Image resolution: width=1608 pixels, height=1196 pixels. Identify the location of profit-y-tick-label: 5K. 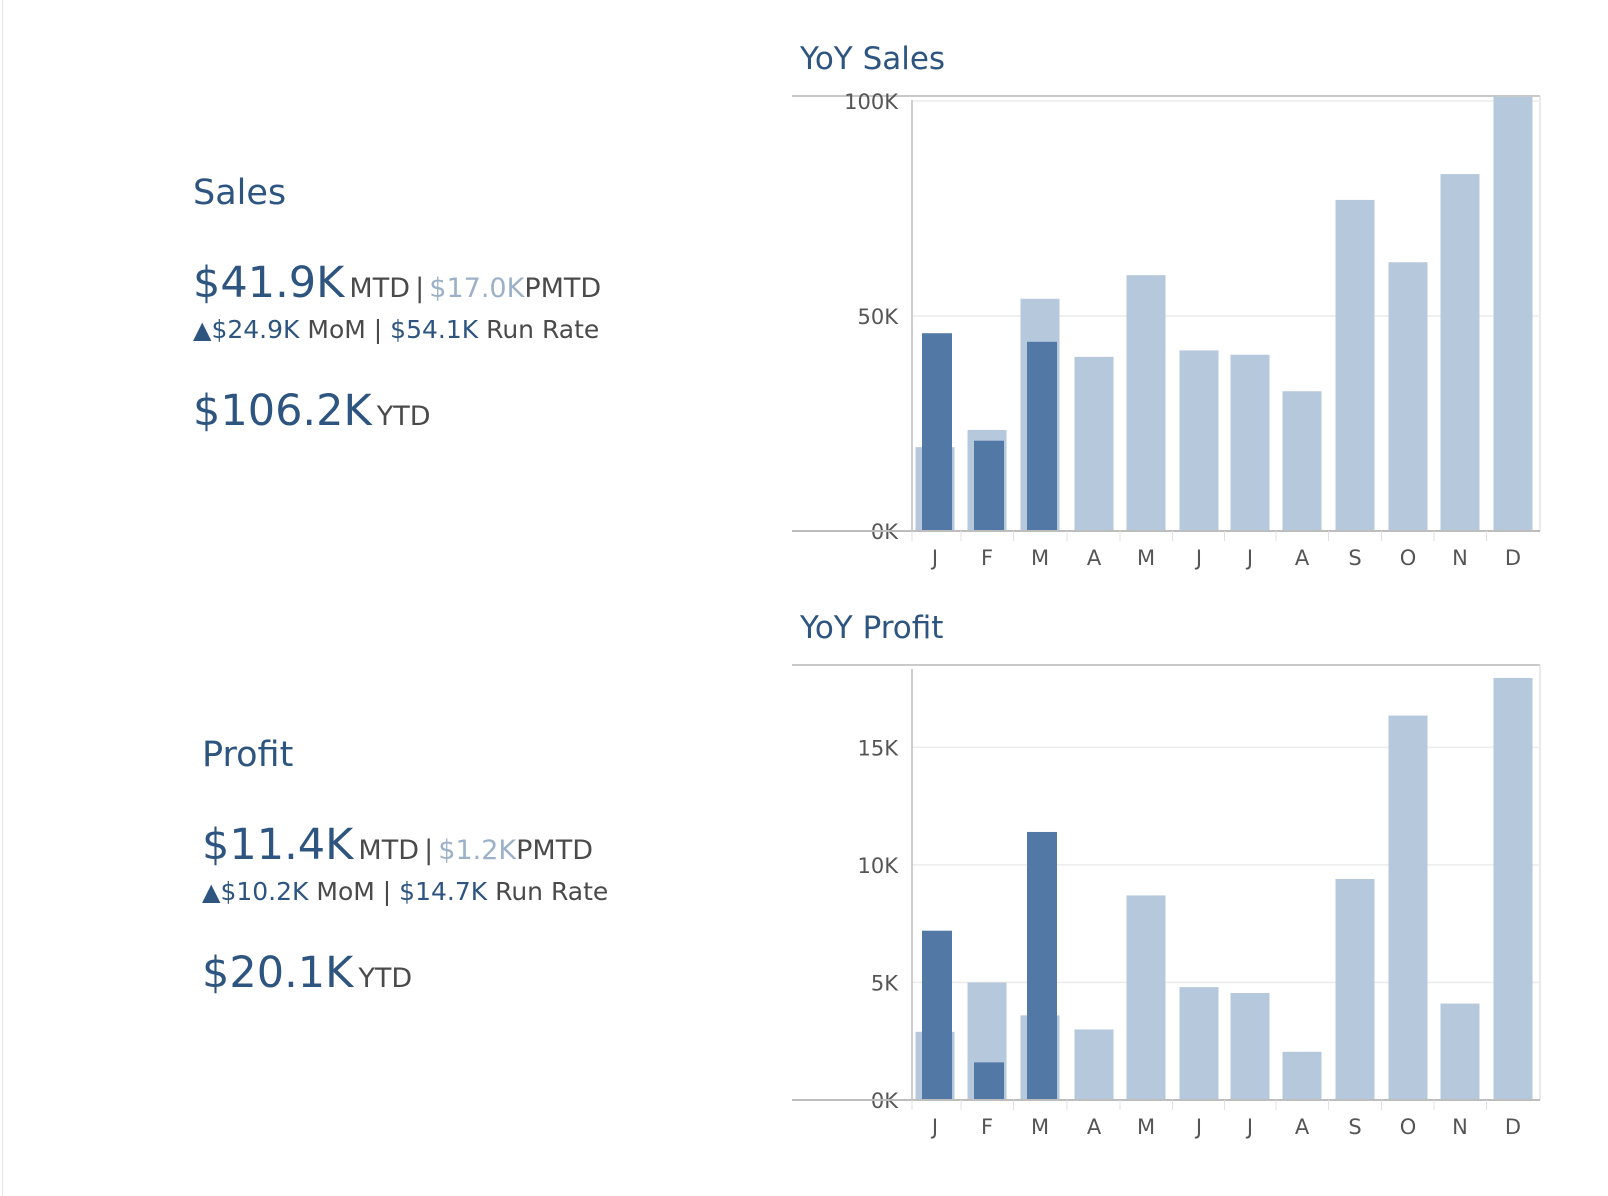
(885, 983).